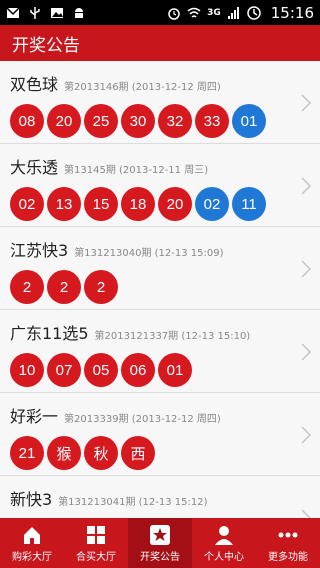 This screenshot has width=320, height=568. Describe the element at coordinates (288, 557) in the screenshot. I see `tab-label: 更多功能` at that location.